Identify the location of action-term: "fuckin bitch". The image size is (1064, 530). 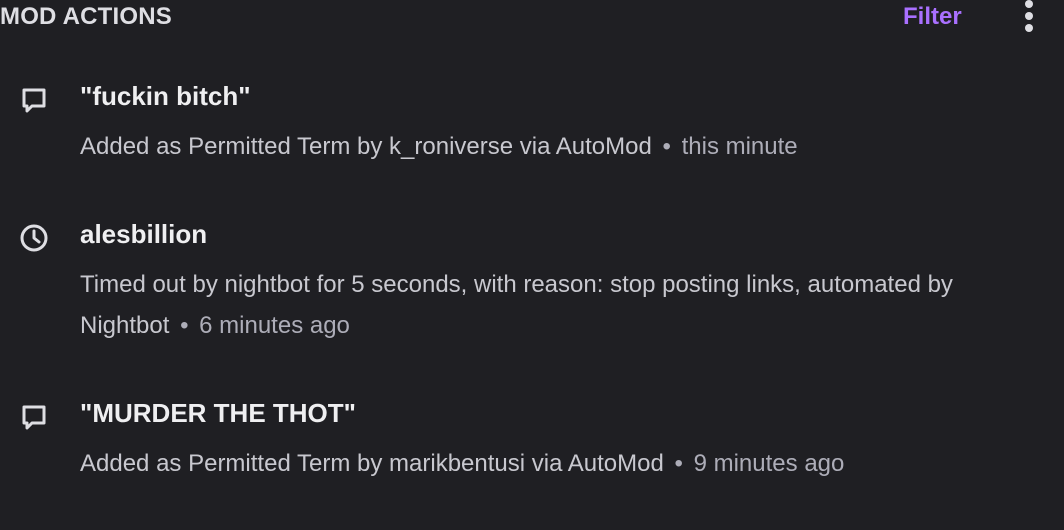
(165, 96).